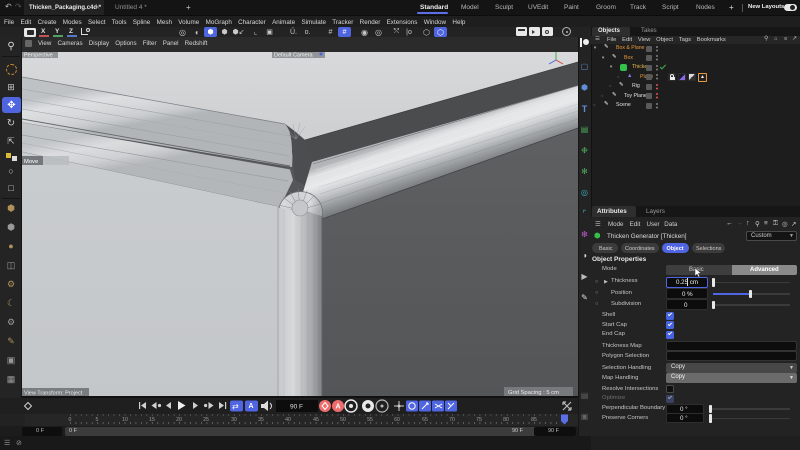  Describe the element at coordinates (452, 420) in the screenshot. I see `svg-text: 70` at that location.